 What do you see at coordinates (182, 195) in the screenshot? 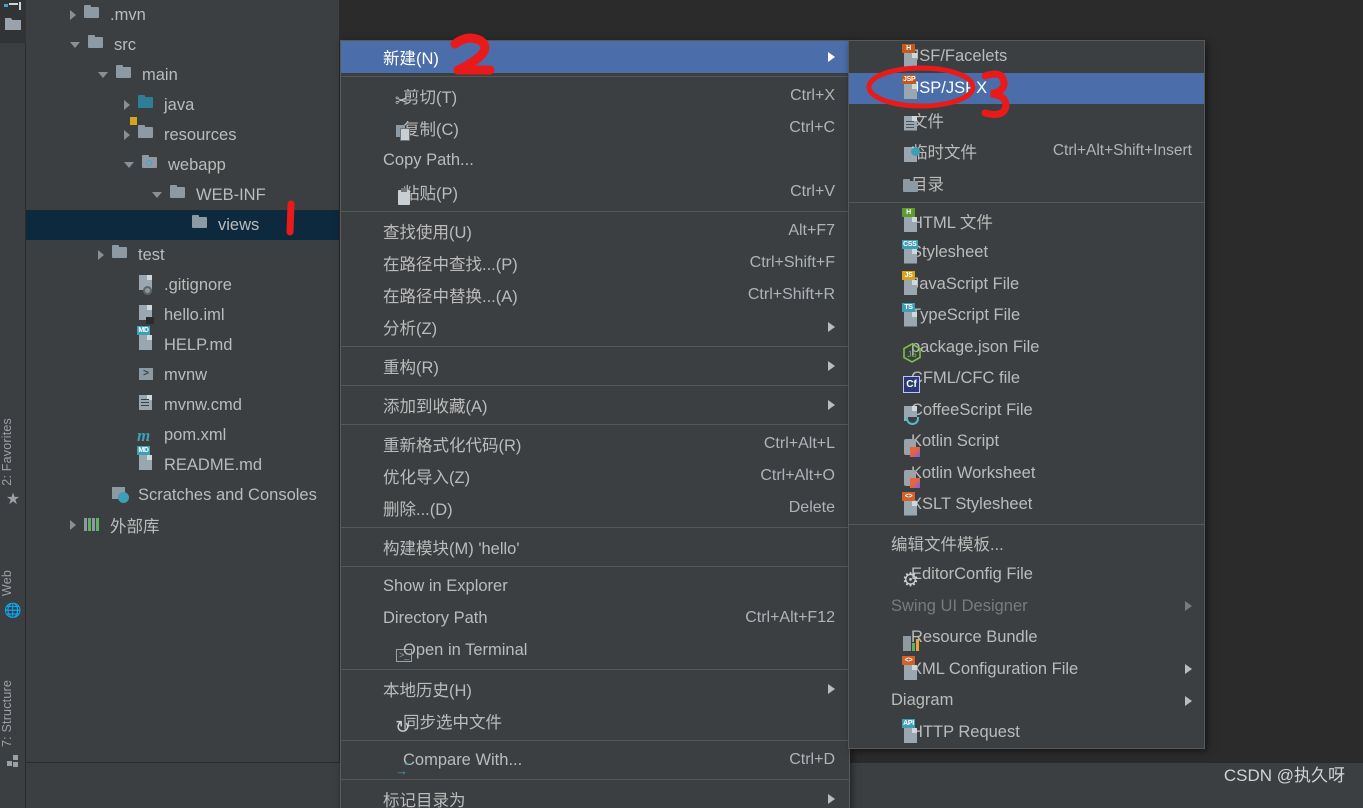
I see `tree-row-webinf: WEB-INF` at bounding box center [182, 195].